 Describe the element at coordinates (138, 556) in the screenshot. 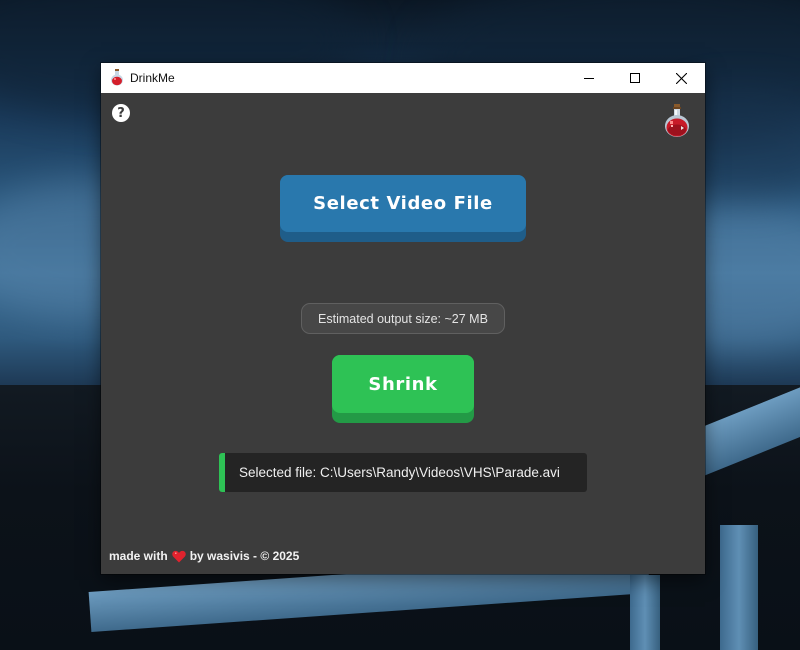

I see `footer-prefix: made with` at that location.